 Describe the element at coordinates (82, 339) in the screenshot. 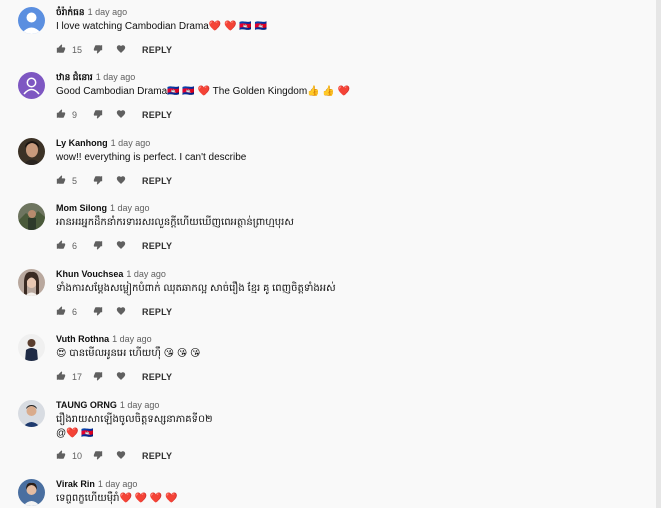

I see `author-name: Vuth Rothna` at that location.